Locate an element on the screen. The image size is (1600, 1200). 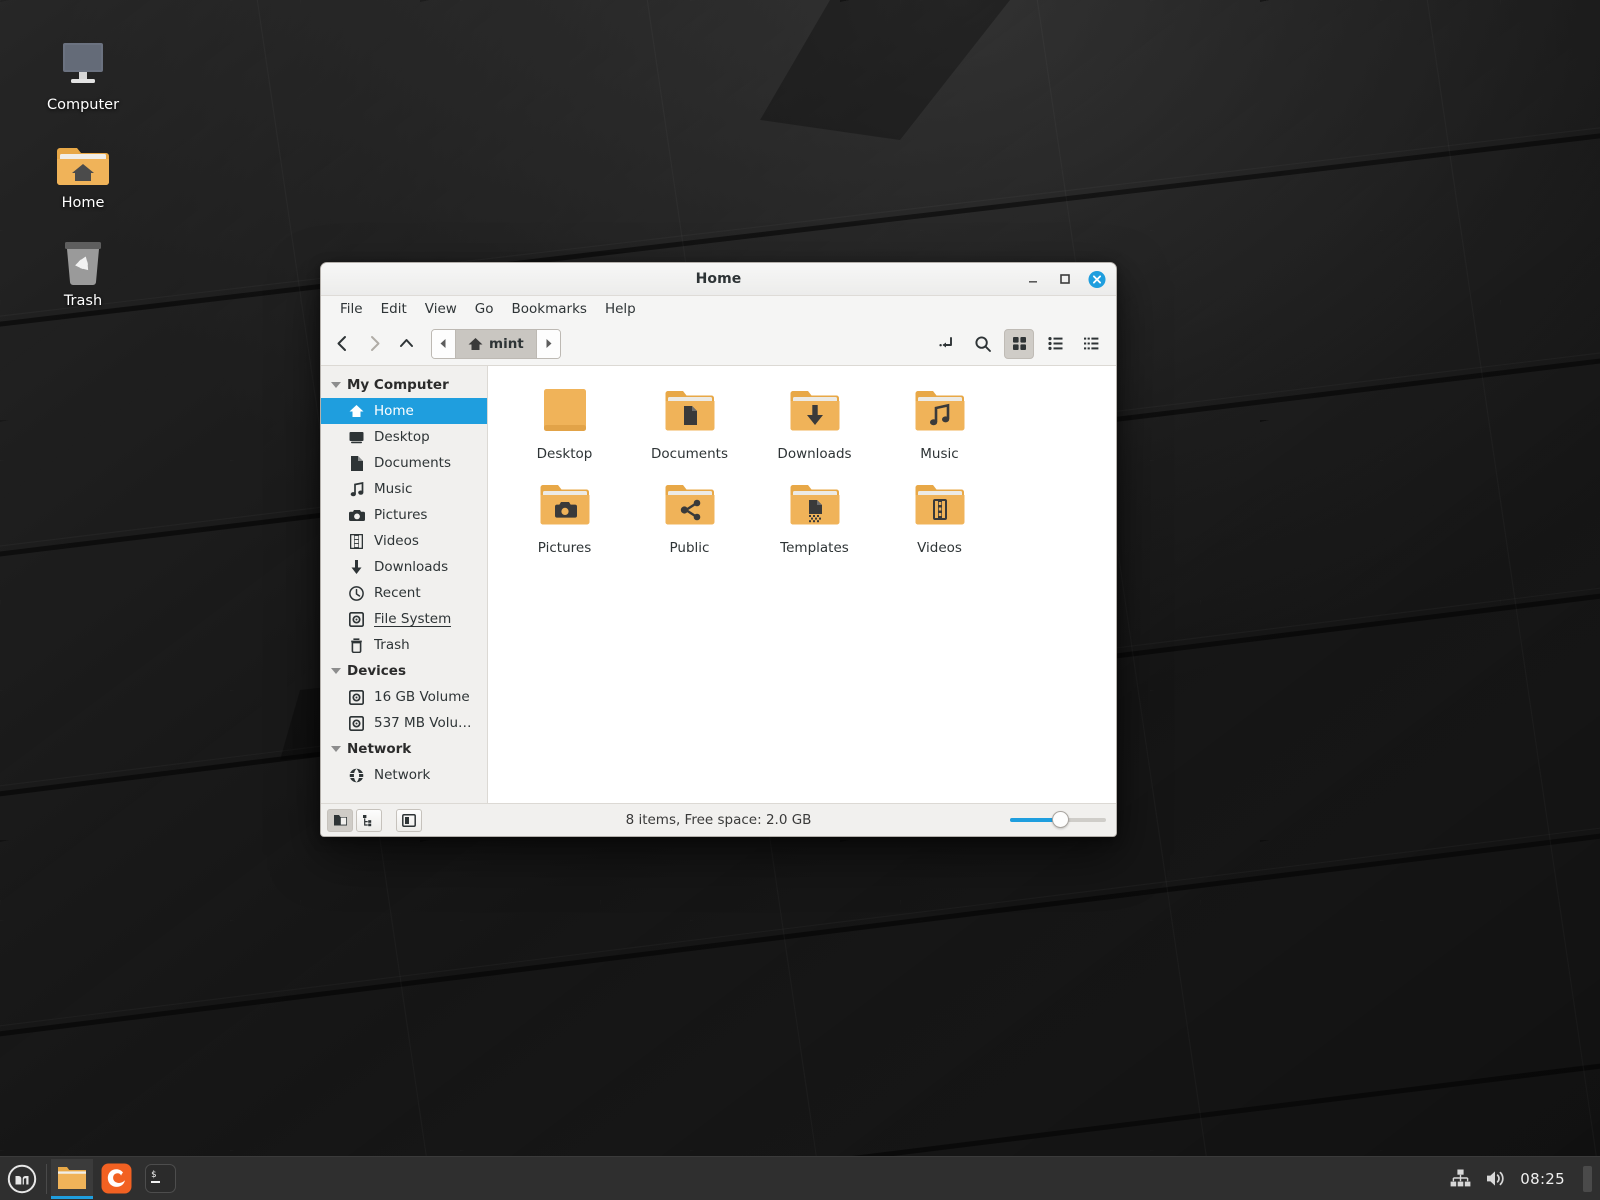
up-button is located at coordinates (406, 344).